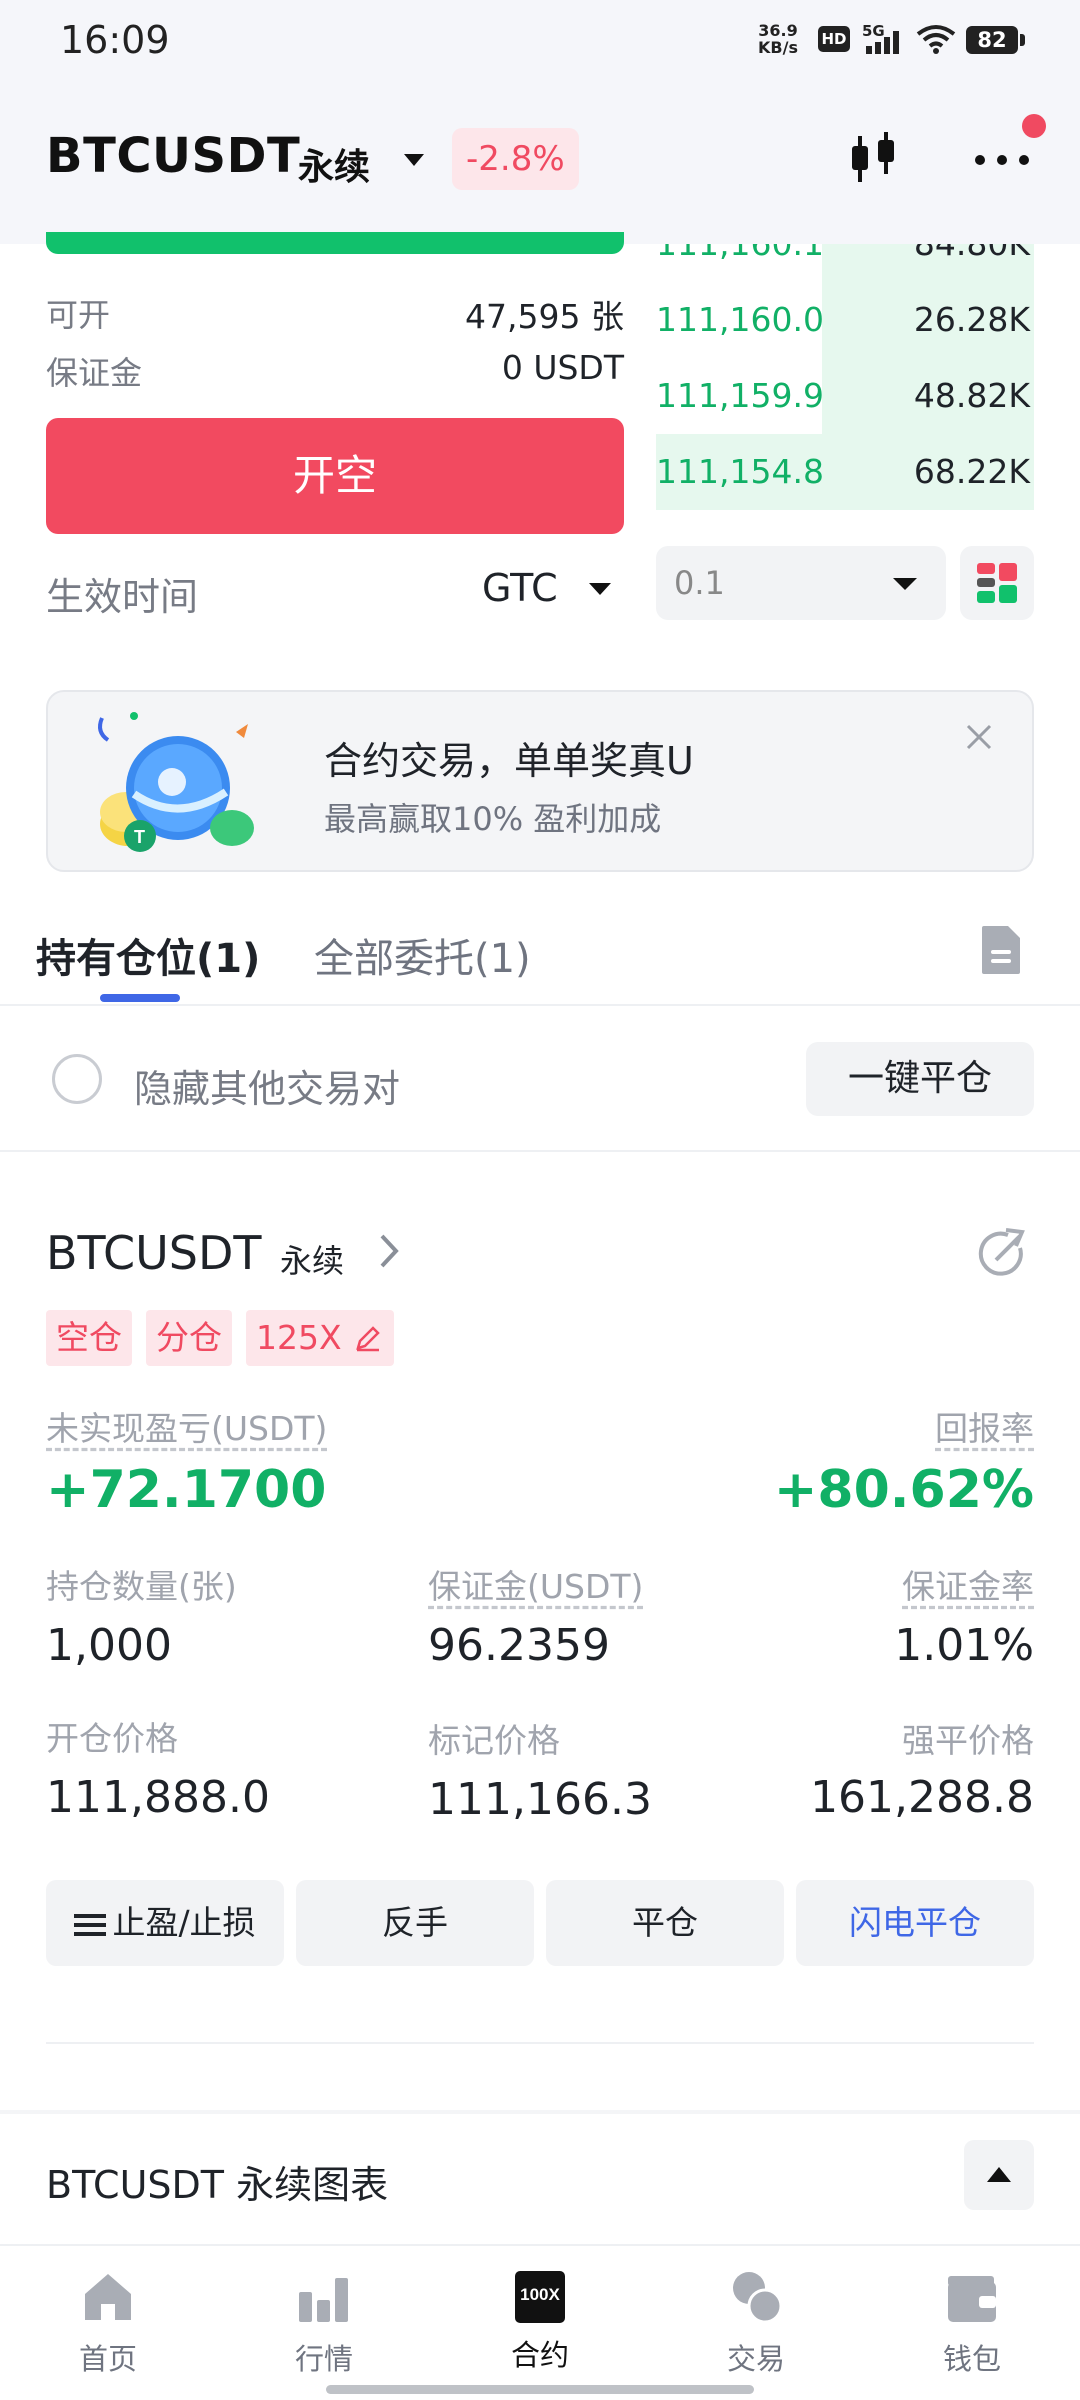  What do you see at coordinates (984, 1426) in the screenshot?
I see `roe-label: 回报率` at bounding box center [984, 1426].